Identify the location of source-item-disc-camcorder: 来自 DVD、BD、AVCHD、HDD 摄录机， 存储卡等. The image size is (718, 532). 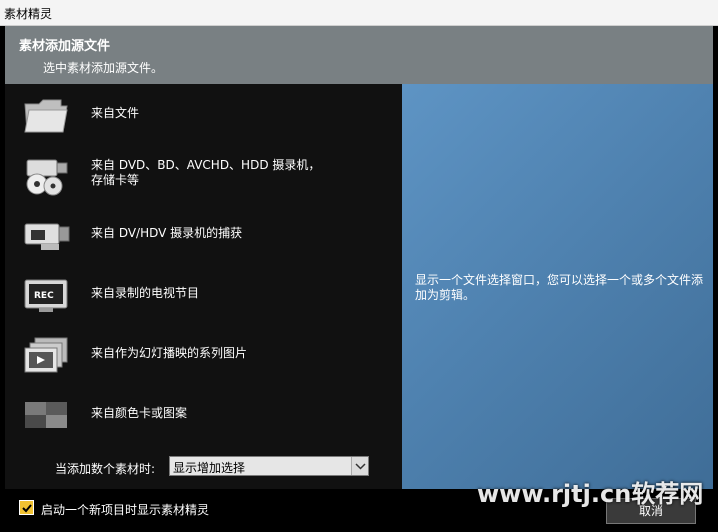
(203, 175).